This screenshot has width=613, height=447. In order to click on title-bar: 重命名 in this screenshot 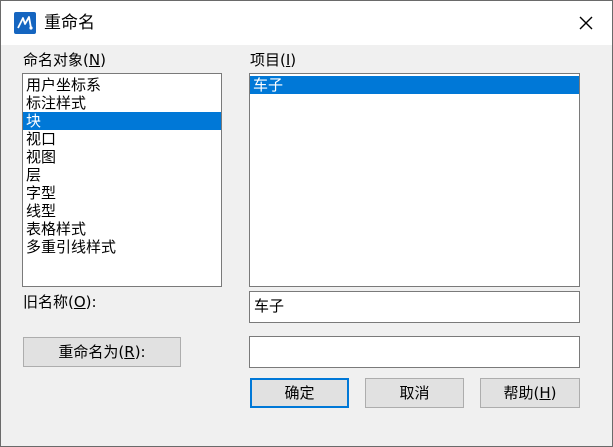, I will do `click(306, 23)`.